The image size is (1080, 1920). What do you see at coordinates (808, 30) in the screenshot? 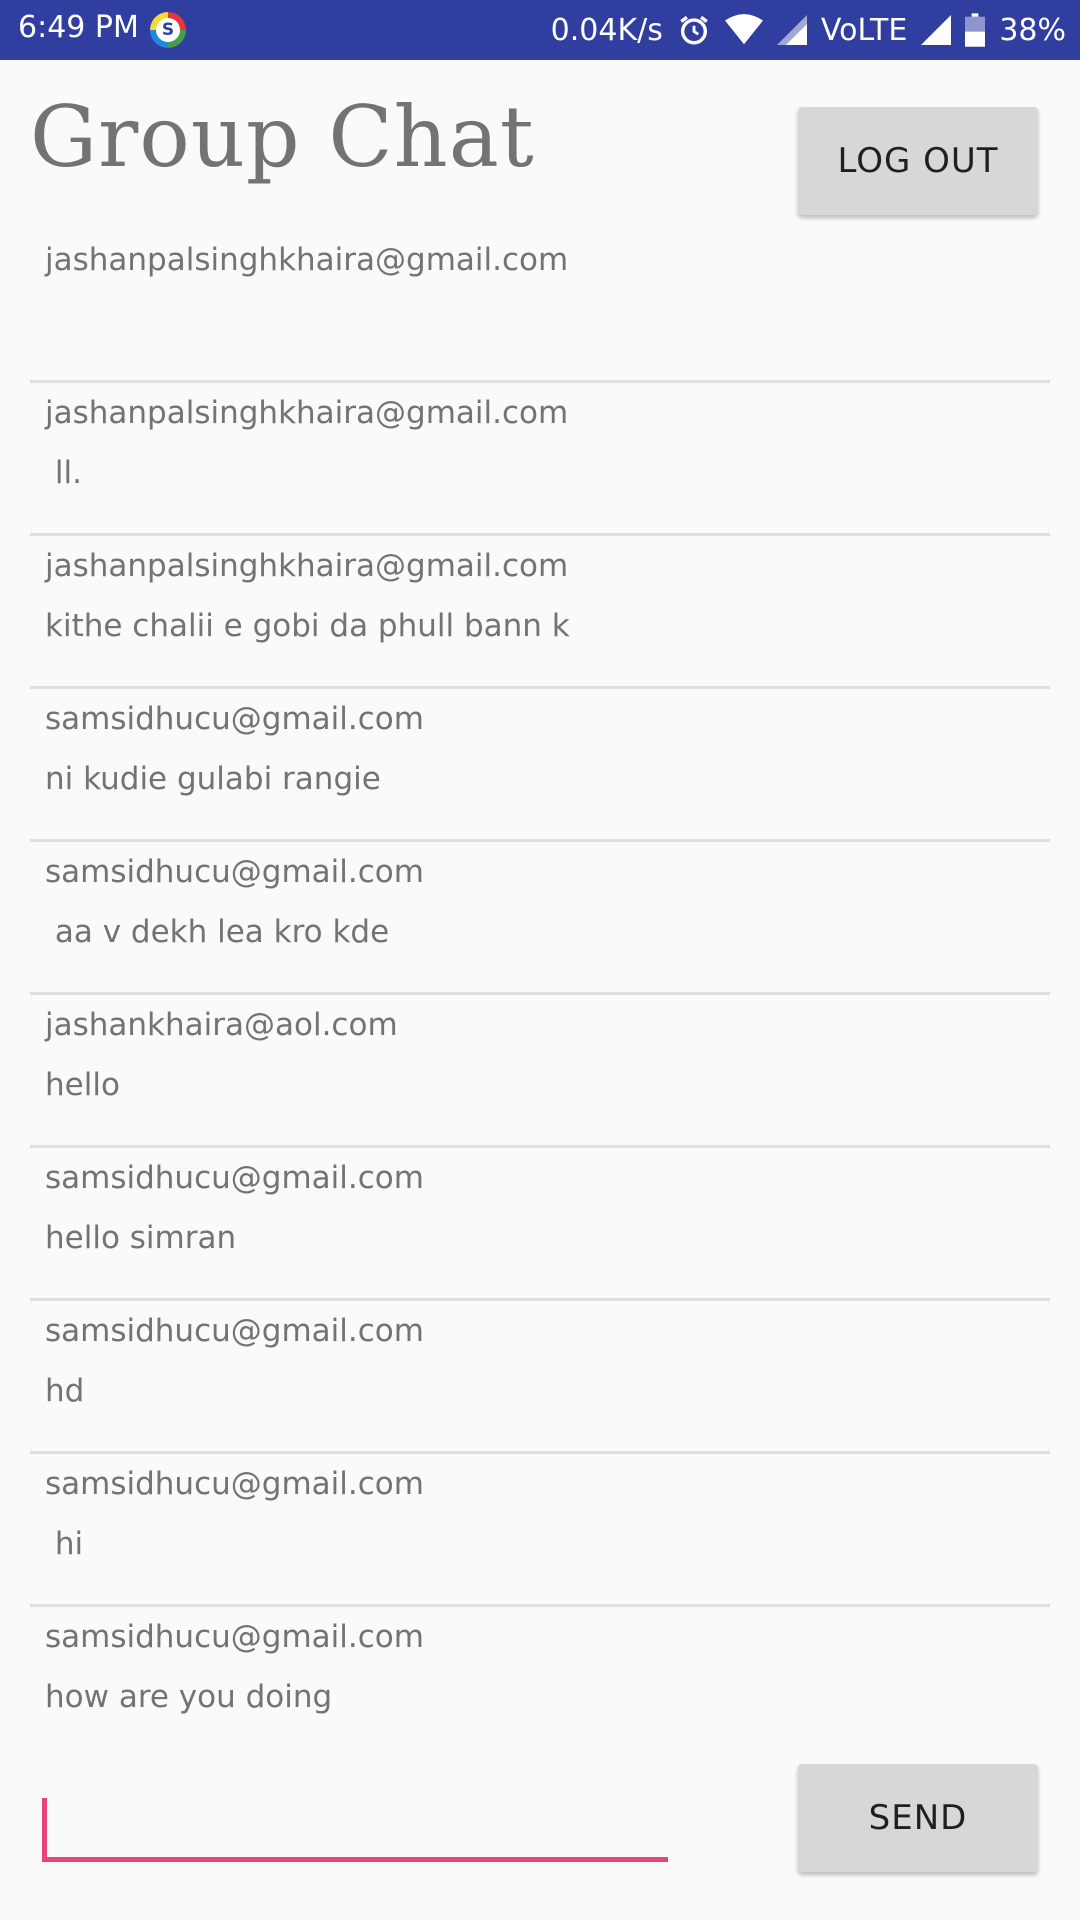
I see `status-indicators: 0.04K/s VoLTE 38%` at bounding box center [808, 30].